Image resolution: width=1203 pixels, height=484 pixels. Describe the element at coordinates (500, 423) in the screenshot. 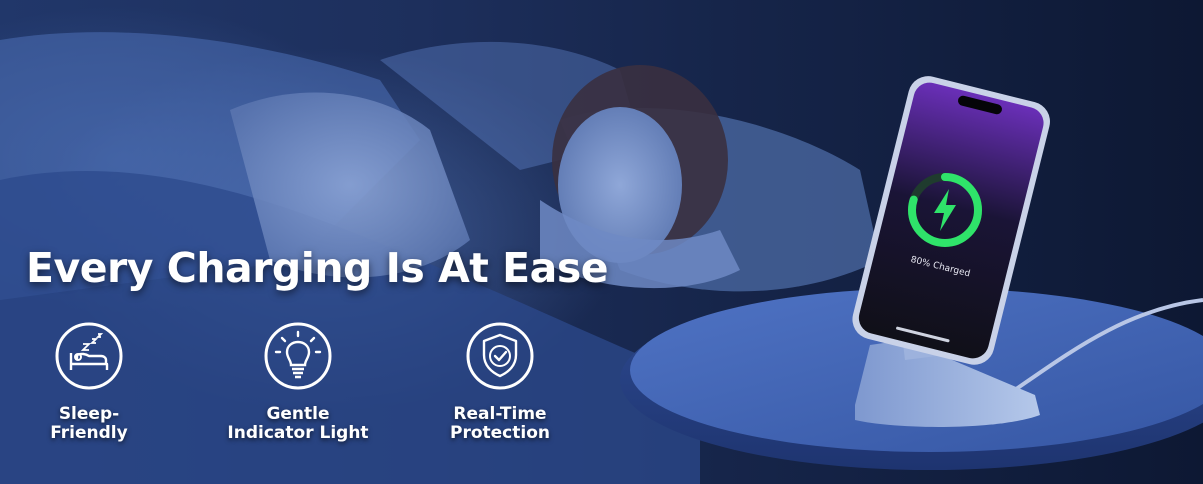

I see `feature-label: Real-Time Protection` at that location.